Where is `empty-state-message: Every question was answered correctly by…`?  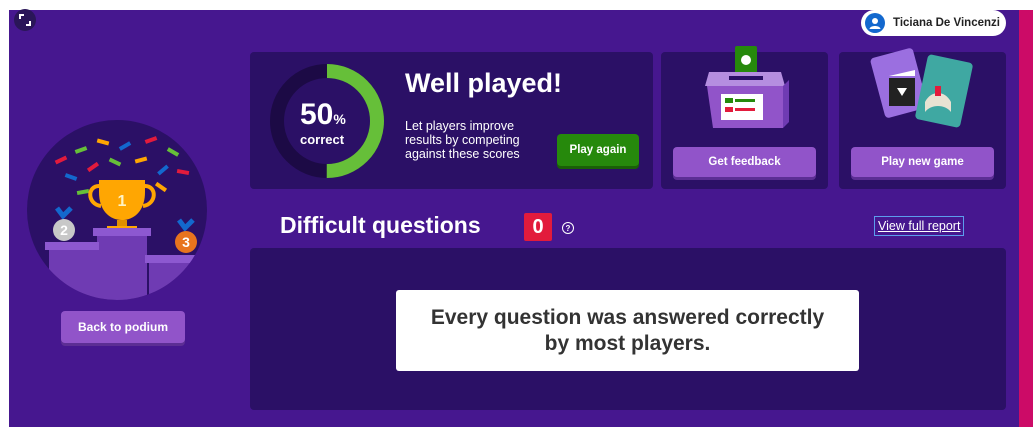
empty-state-message: Every question was answered correctly by… is located at coordinates (627, 330).